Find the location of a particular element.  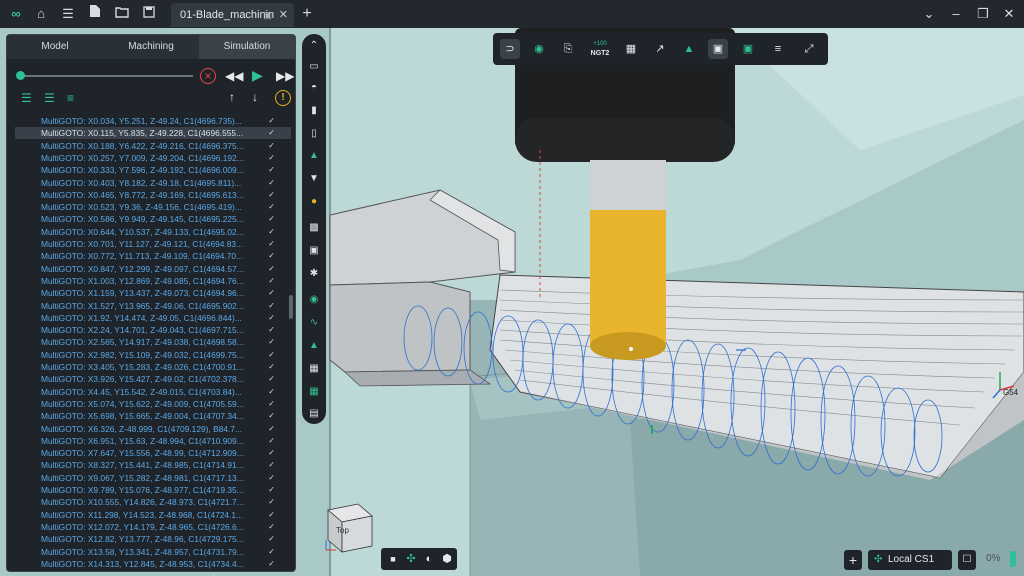

open-folder-icon is located at coordinates (122, 14).